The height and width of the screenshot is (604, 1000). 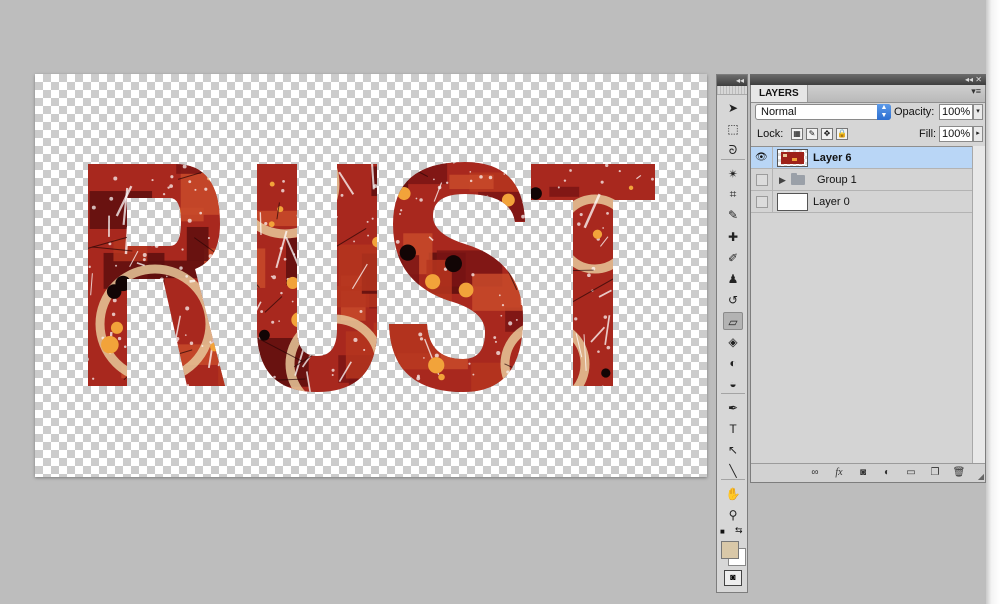 What do you see at coordinates (733, 279) in the screenshot?
I see `stamp-tool-icon: ♟` at bounding box center [733, 279].